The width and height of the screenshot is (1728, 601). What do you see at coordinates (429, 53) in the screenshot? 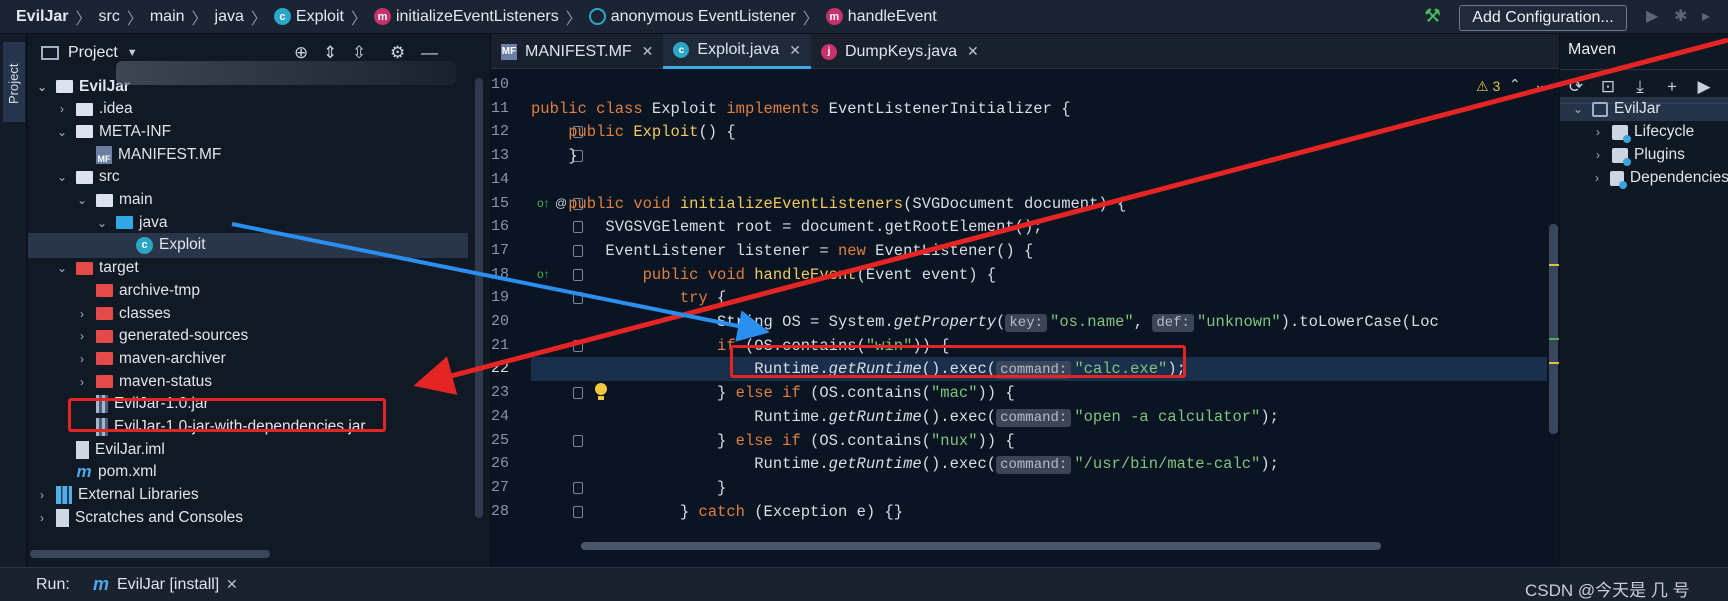
I see `hide-icon: —` at bounding box center [429, 53].